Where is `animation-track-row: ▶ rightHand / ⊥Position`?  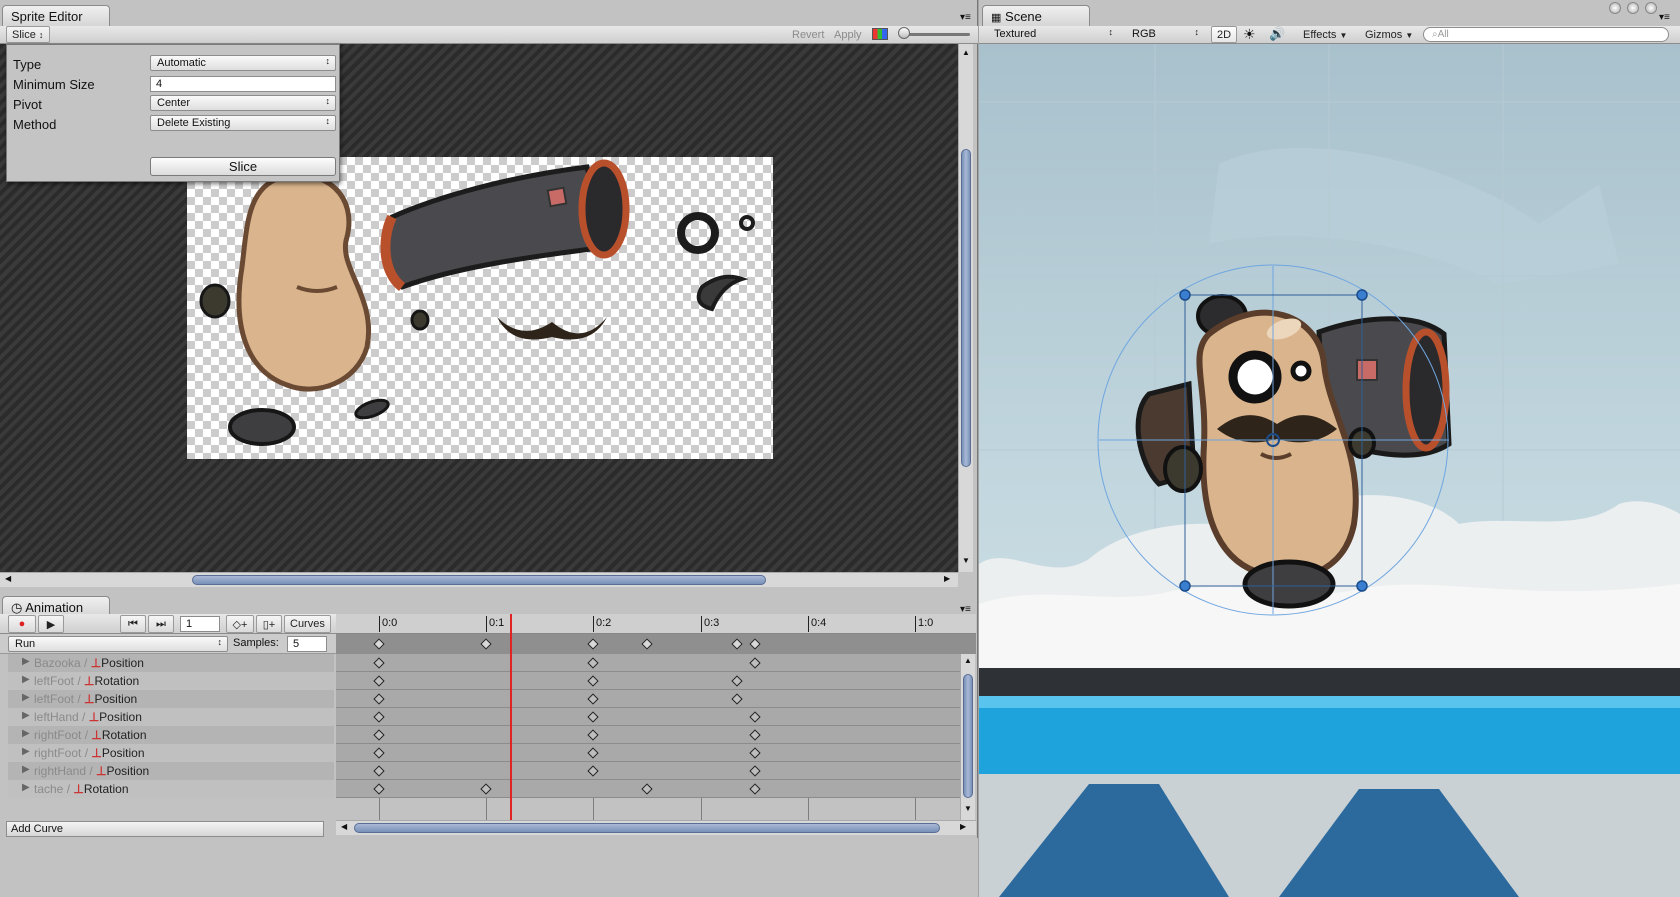 animation-track-row: ▶ rightHand / ⊥Position is located at coordinates (171, 771).